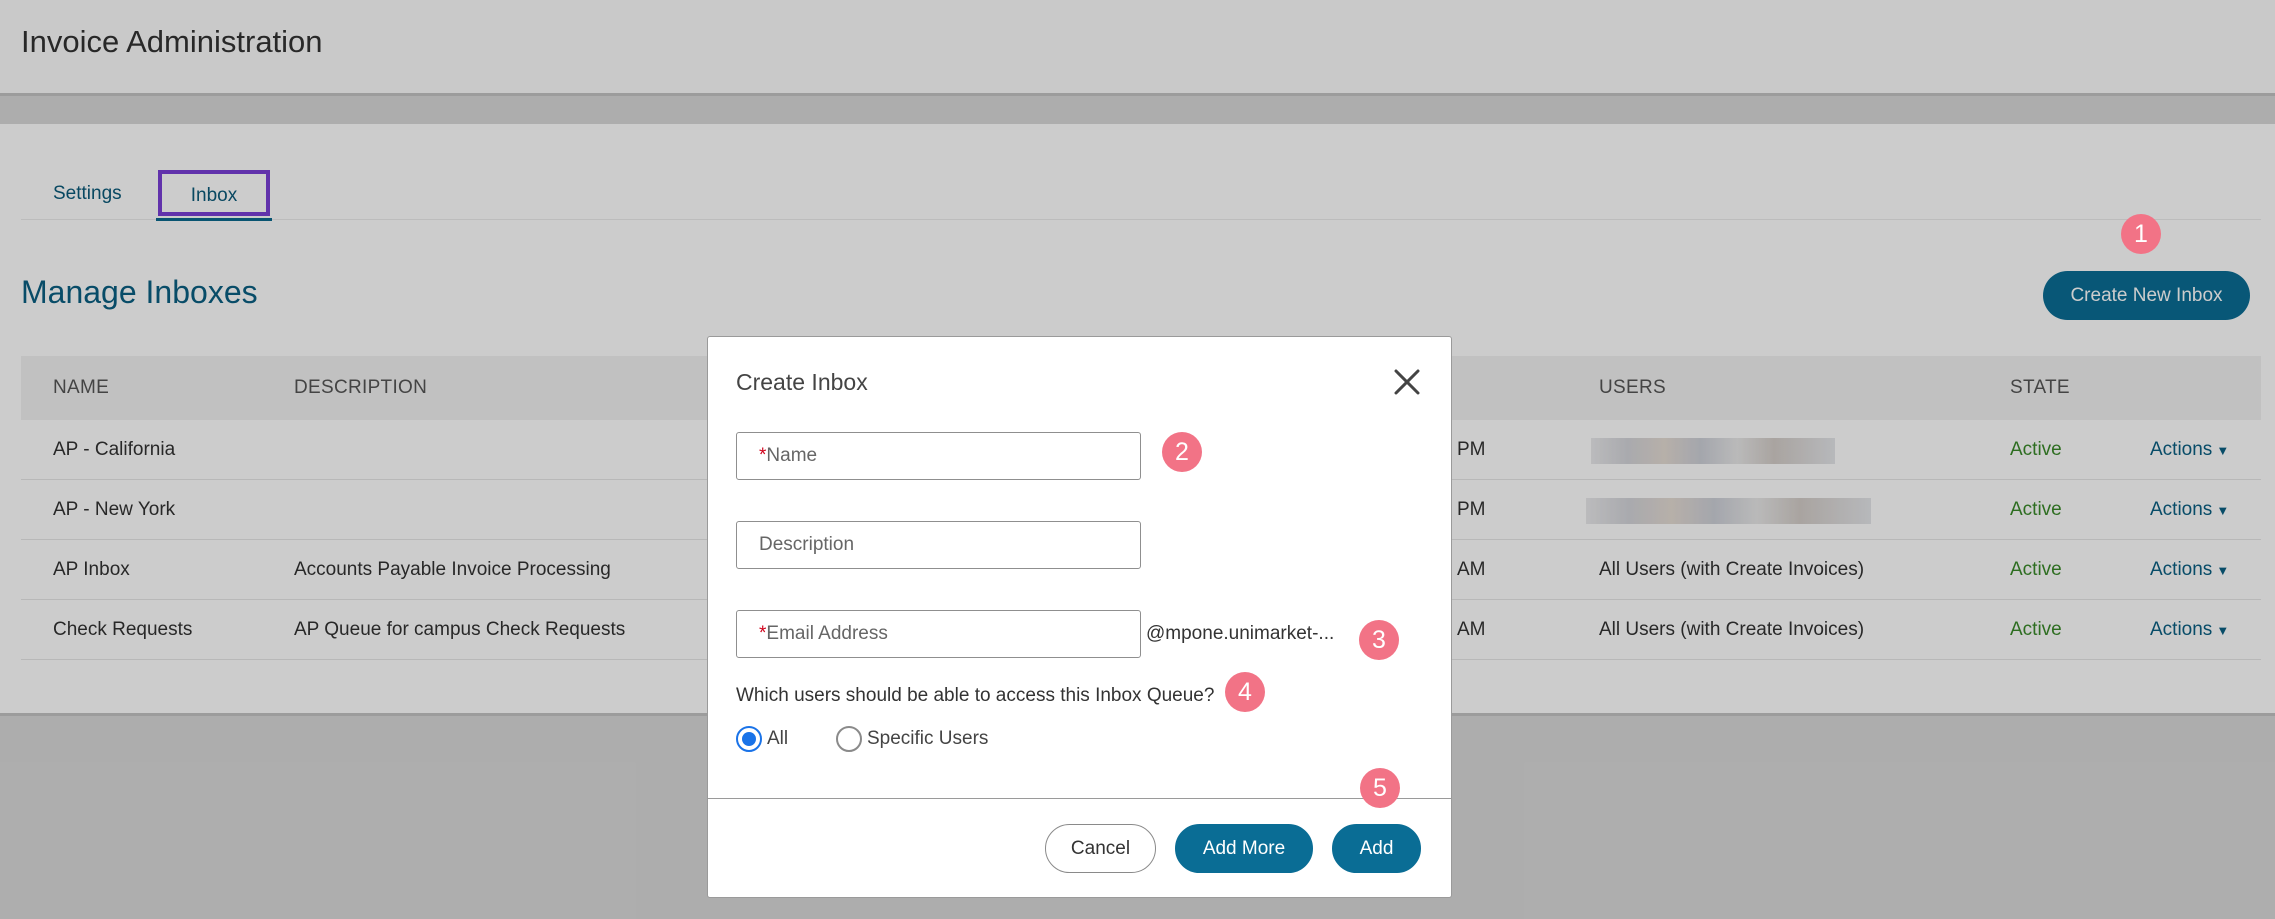  I want to click on dialog-footer-divider, so click(1079, 798).